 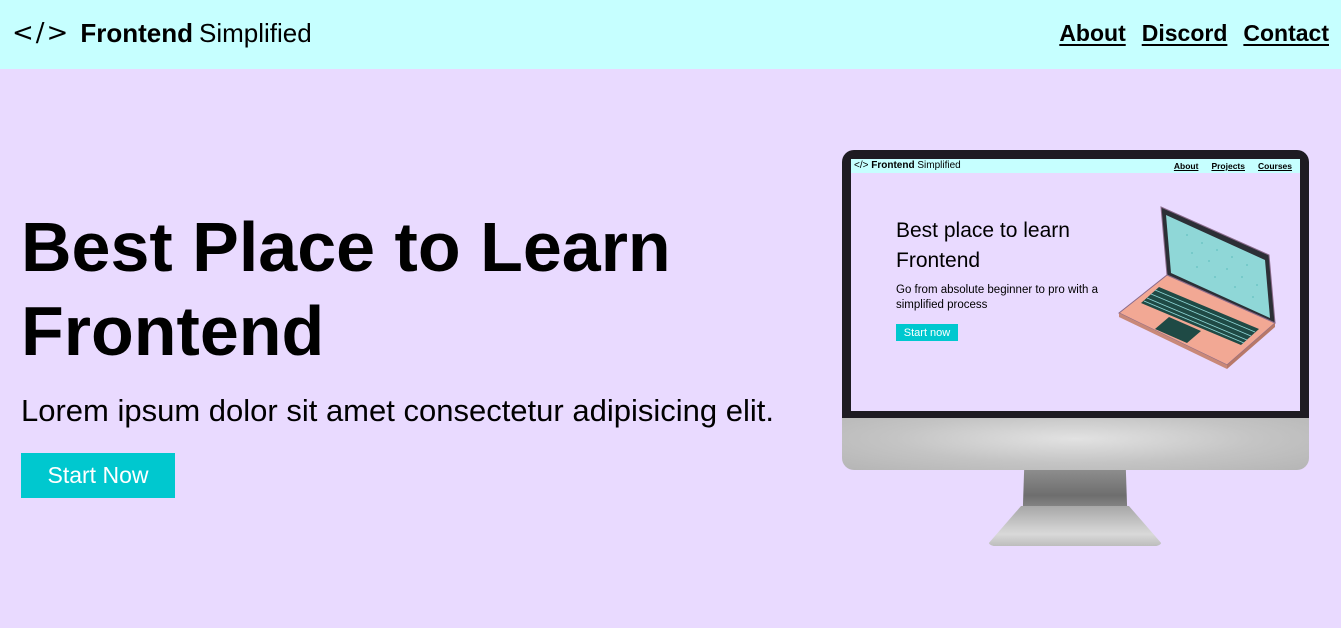 What do you see at coordinates (893, 165) in the screenshot?
I see `mini-brand-bold: Frontend` at bounding box center [893, 165].